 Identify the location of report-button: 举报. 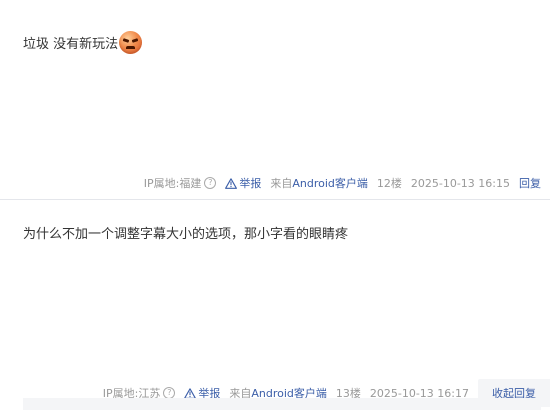
(243, 183).